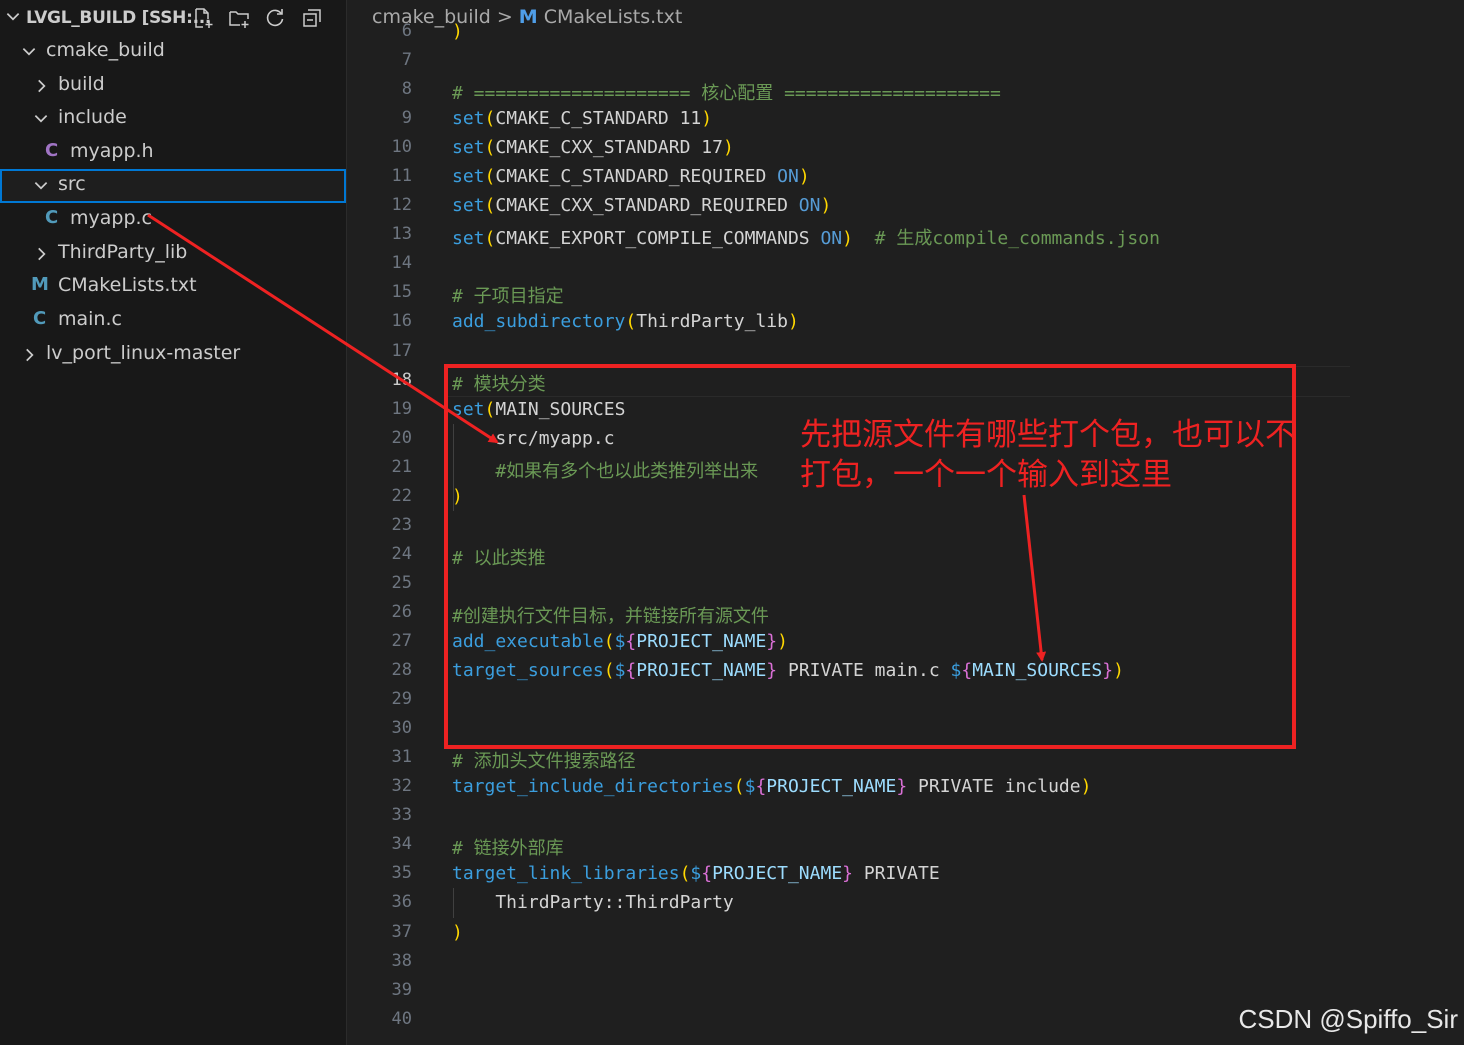  I want to click on line-number: 39, so click(401, 989).